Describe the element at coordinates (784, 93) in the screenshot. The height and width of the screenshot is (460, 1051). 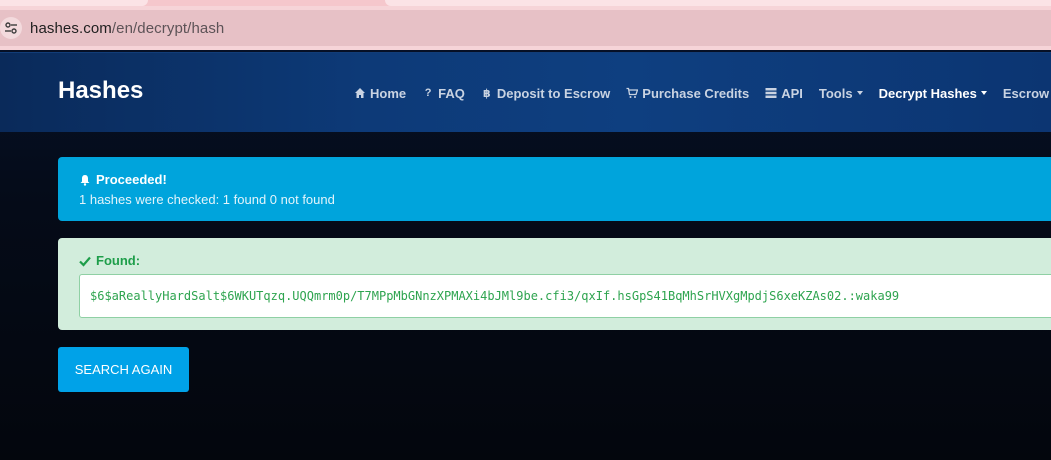
I see `nav-api: API` at that location.